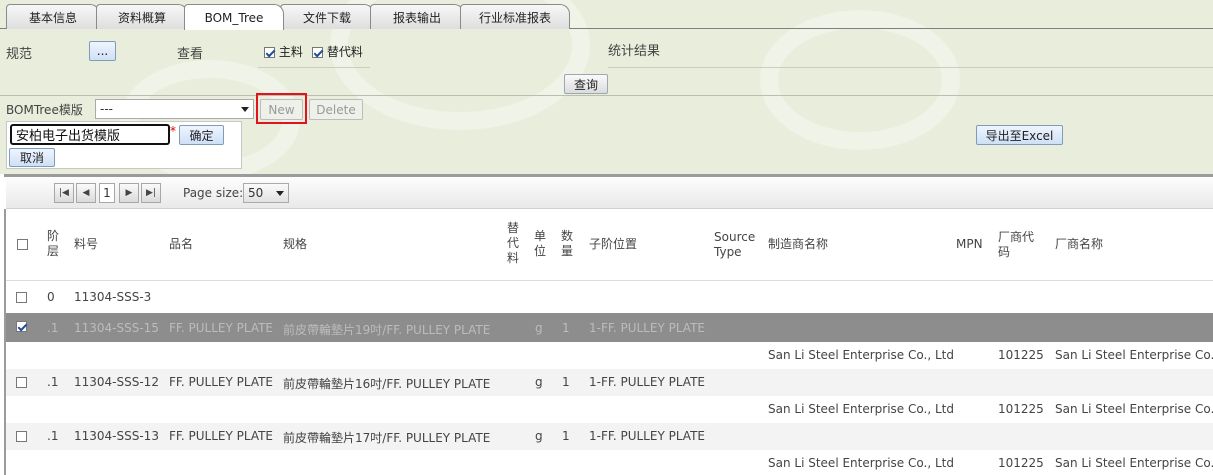 This screenshot has height=475, width=1213. Describe the element at coordinates (90, 134) in the screenshot. I see `template-name-input: 安柏电子出货模版` at that location.